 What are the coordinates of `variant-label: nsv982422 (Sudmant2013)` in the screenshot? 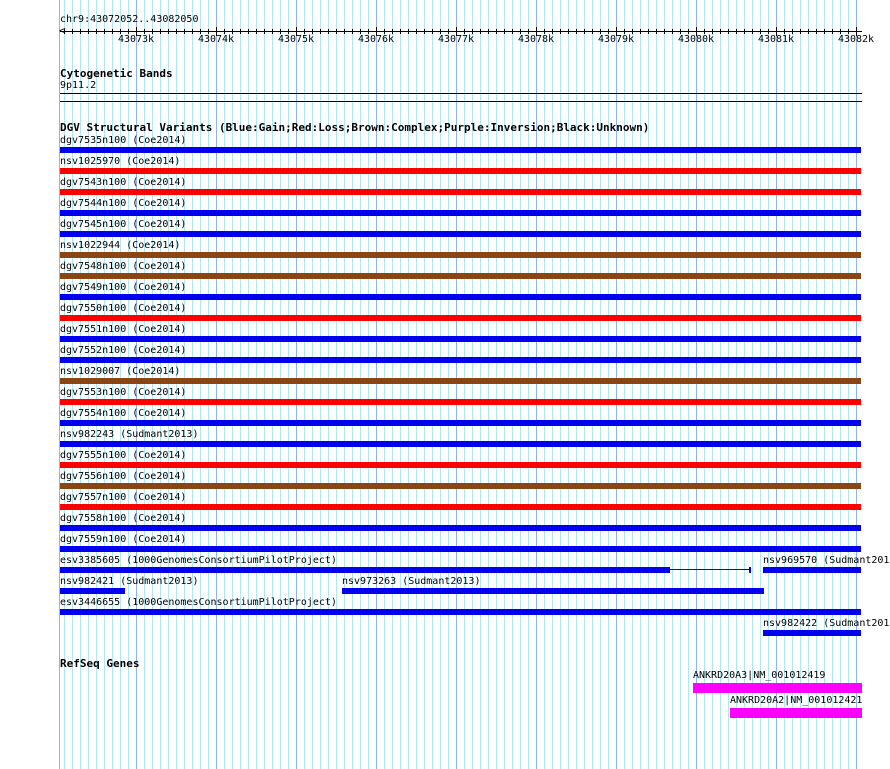 It's located at (826, 623).